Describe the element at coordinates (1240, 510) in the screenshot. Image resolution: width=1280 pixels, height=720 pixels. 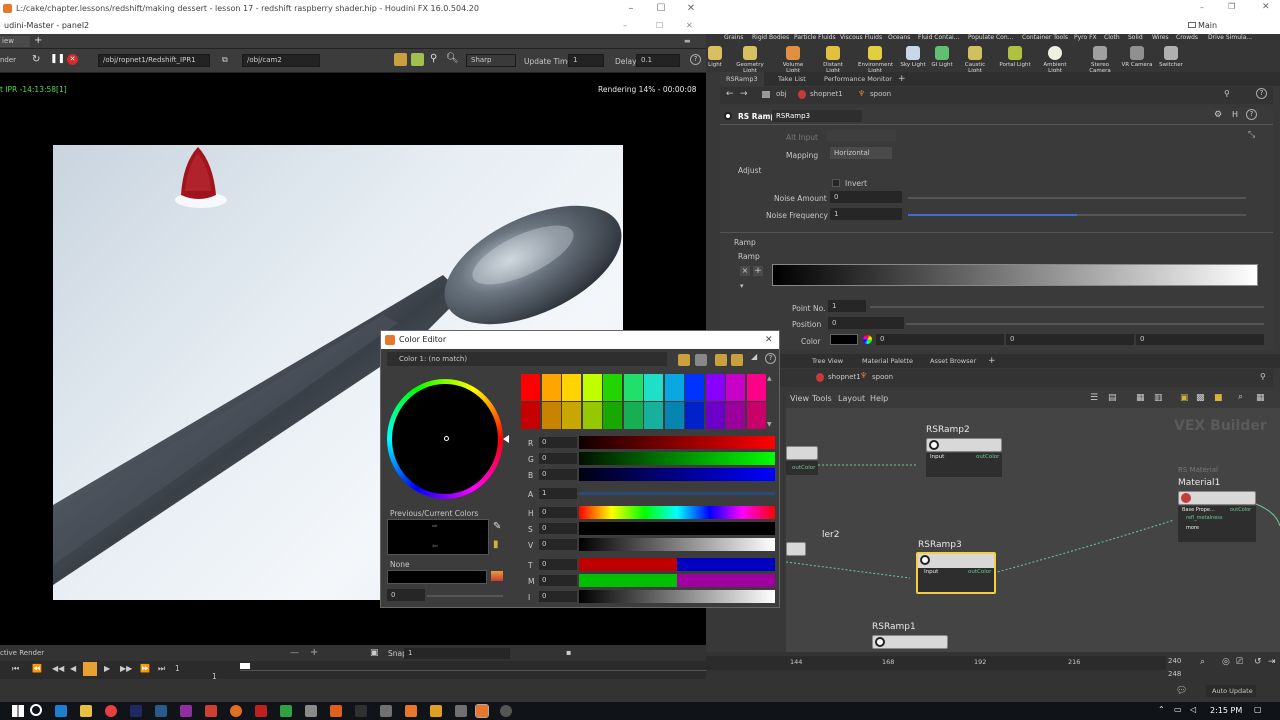
I see `port-outcolor: outColor` at that location.